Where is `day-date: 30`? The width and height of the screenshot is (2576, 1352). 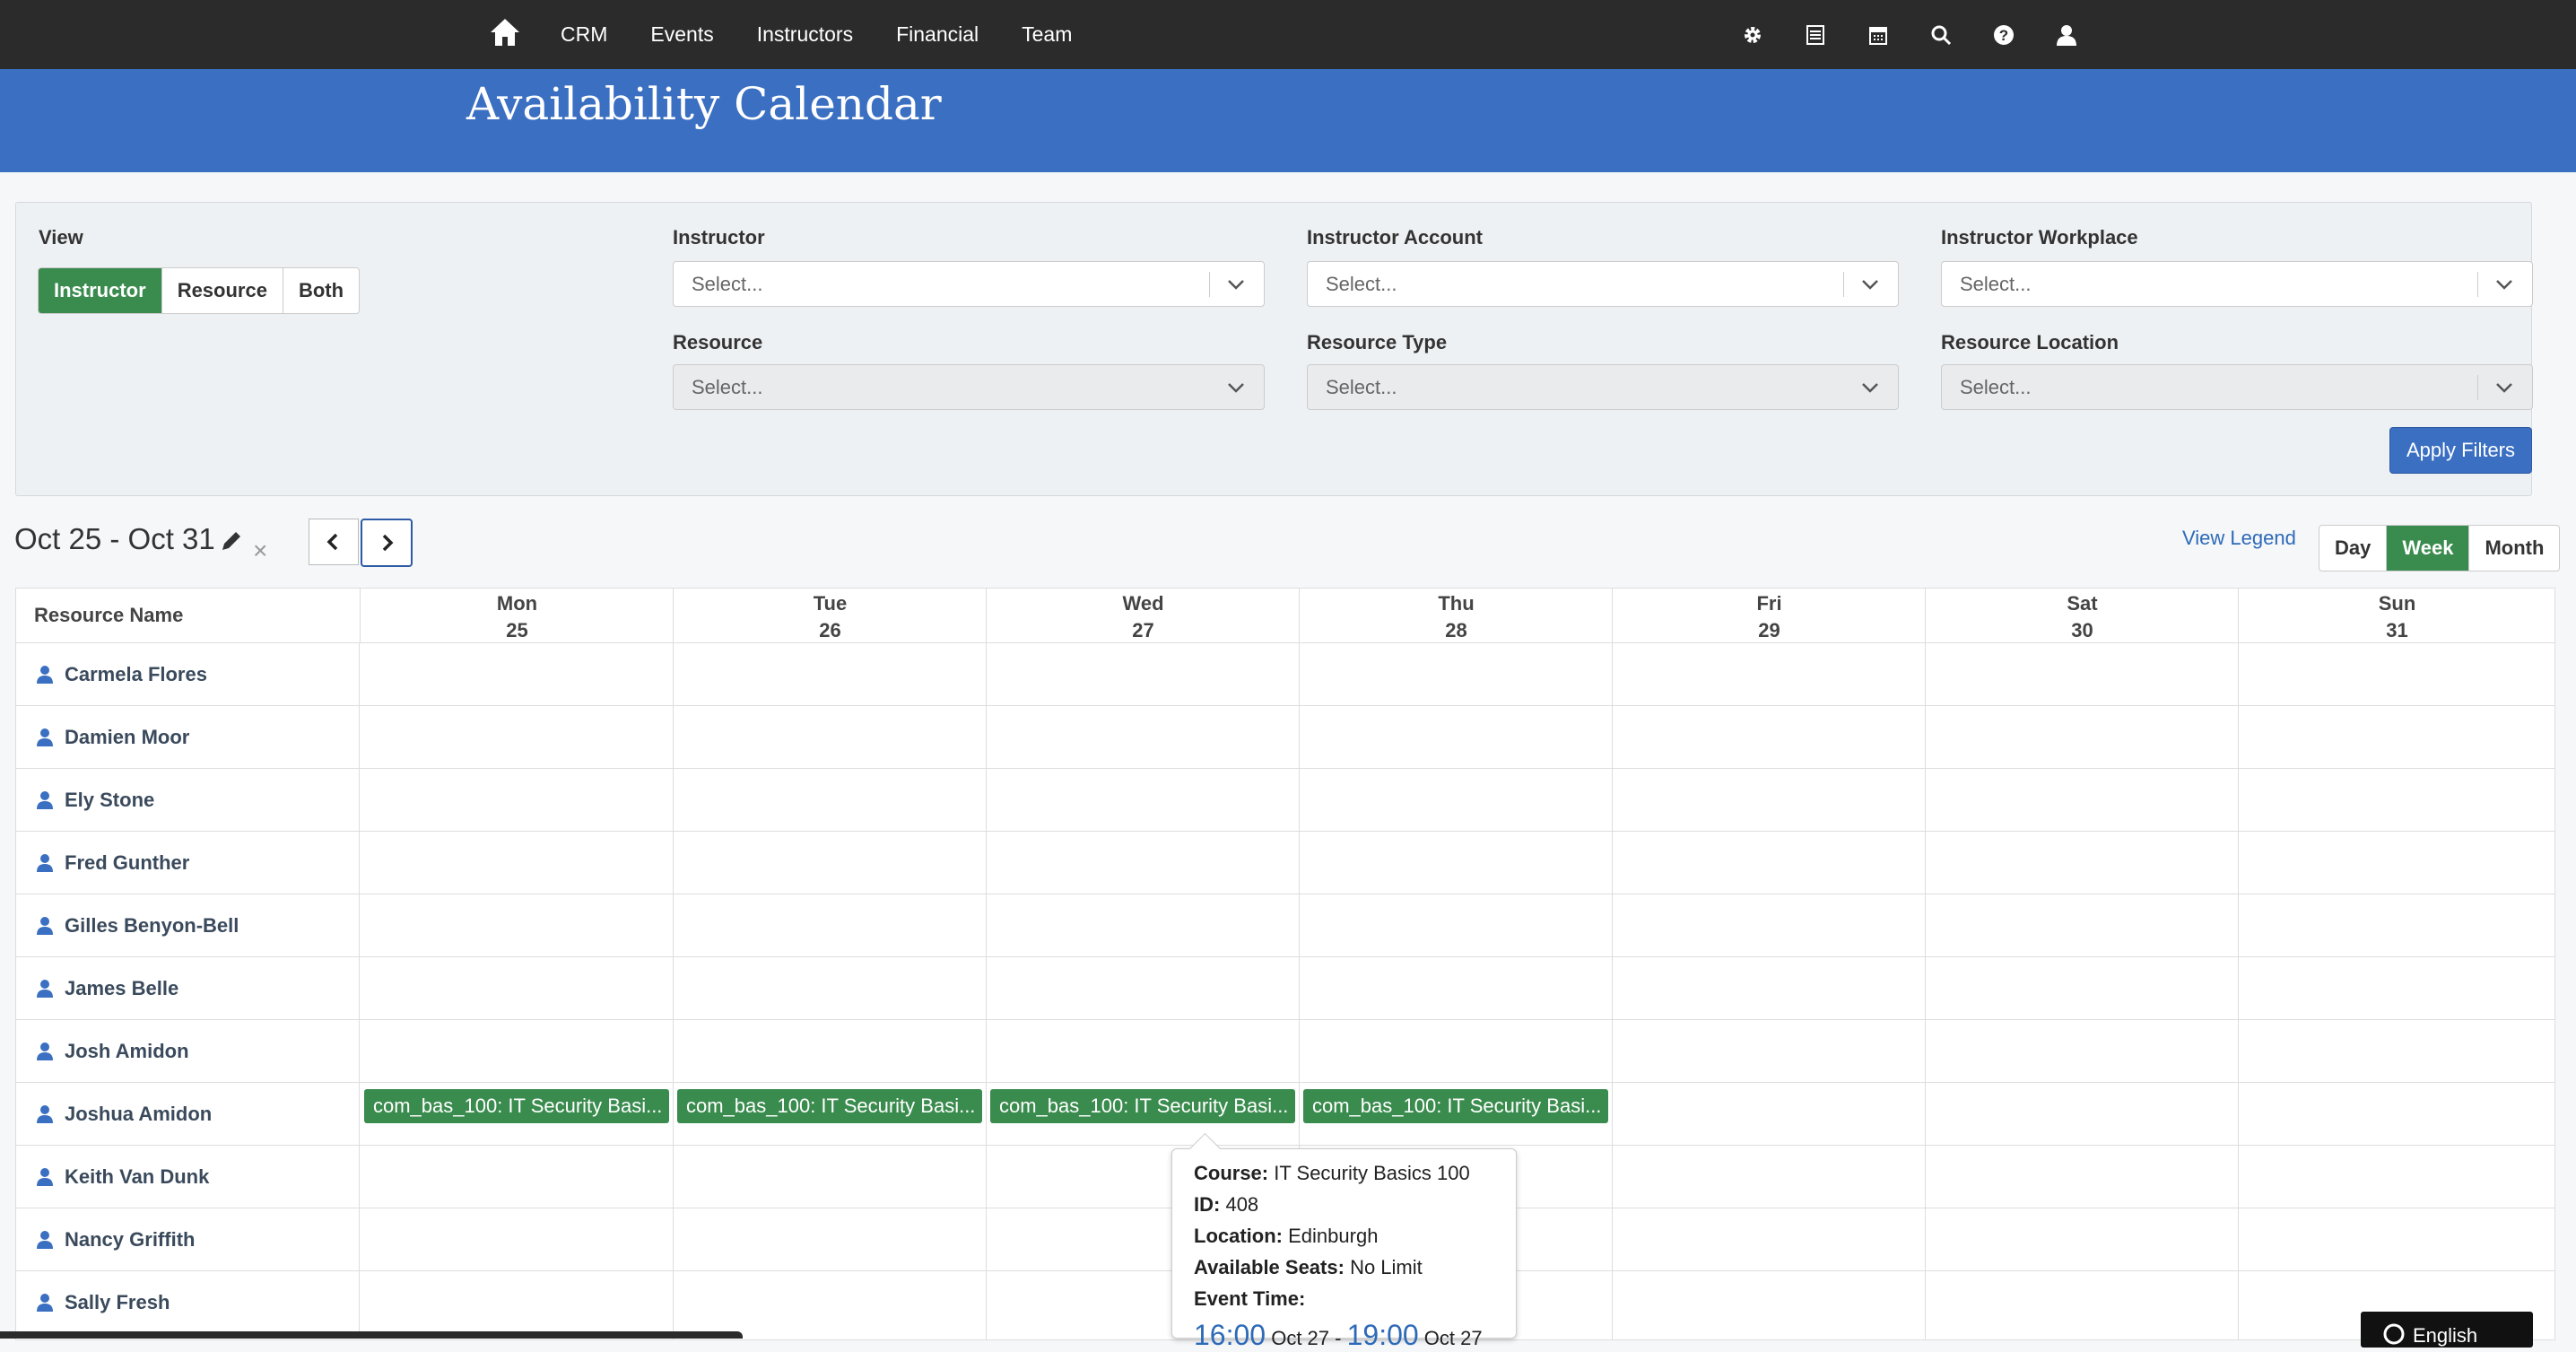
day-date: 30 is located at coordinates (2082, 630).